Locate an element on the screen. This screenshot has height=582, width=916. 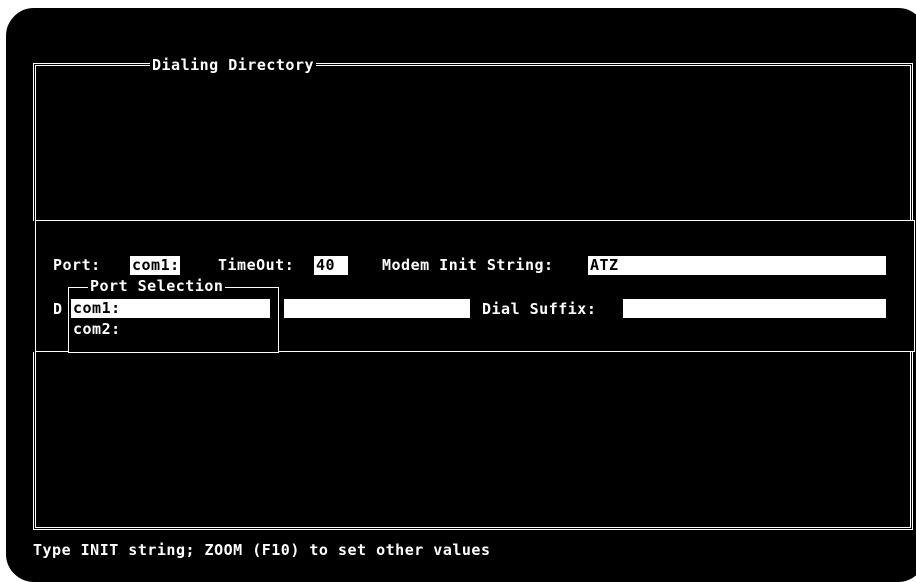
port-label: Port: is located at coordinates (77, 265).